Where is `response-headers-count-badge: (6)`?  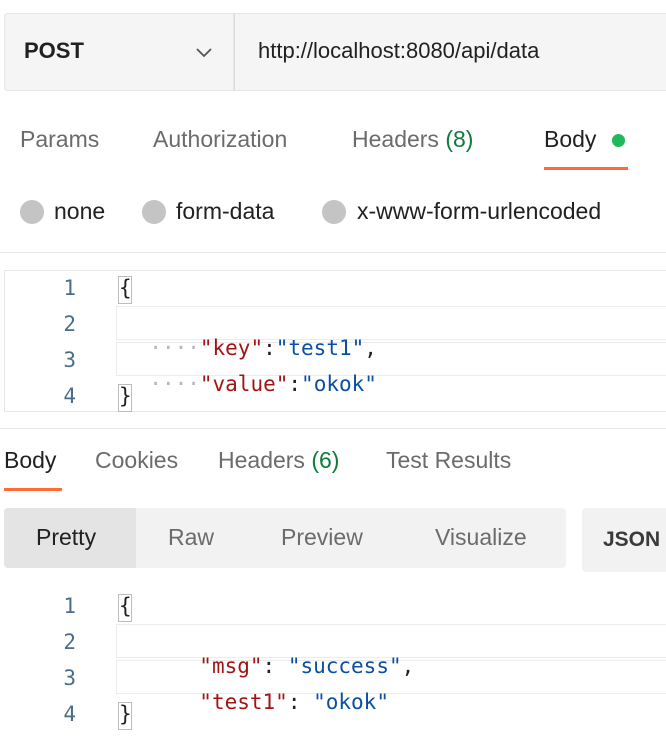 response-headers-count-badge: (6) is located at coordinates (325, 460).